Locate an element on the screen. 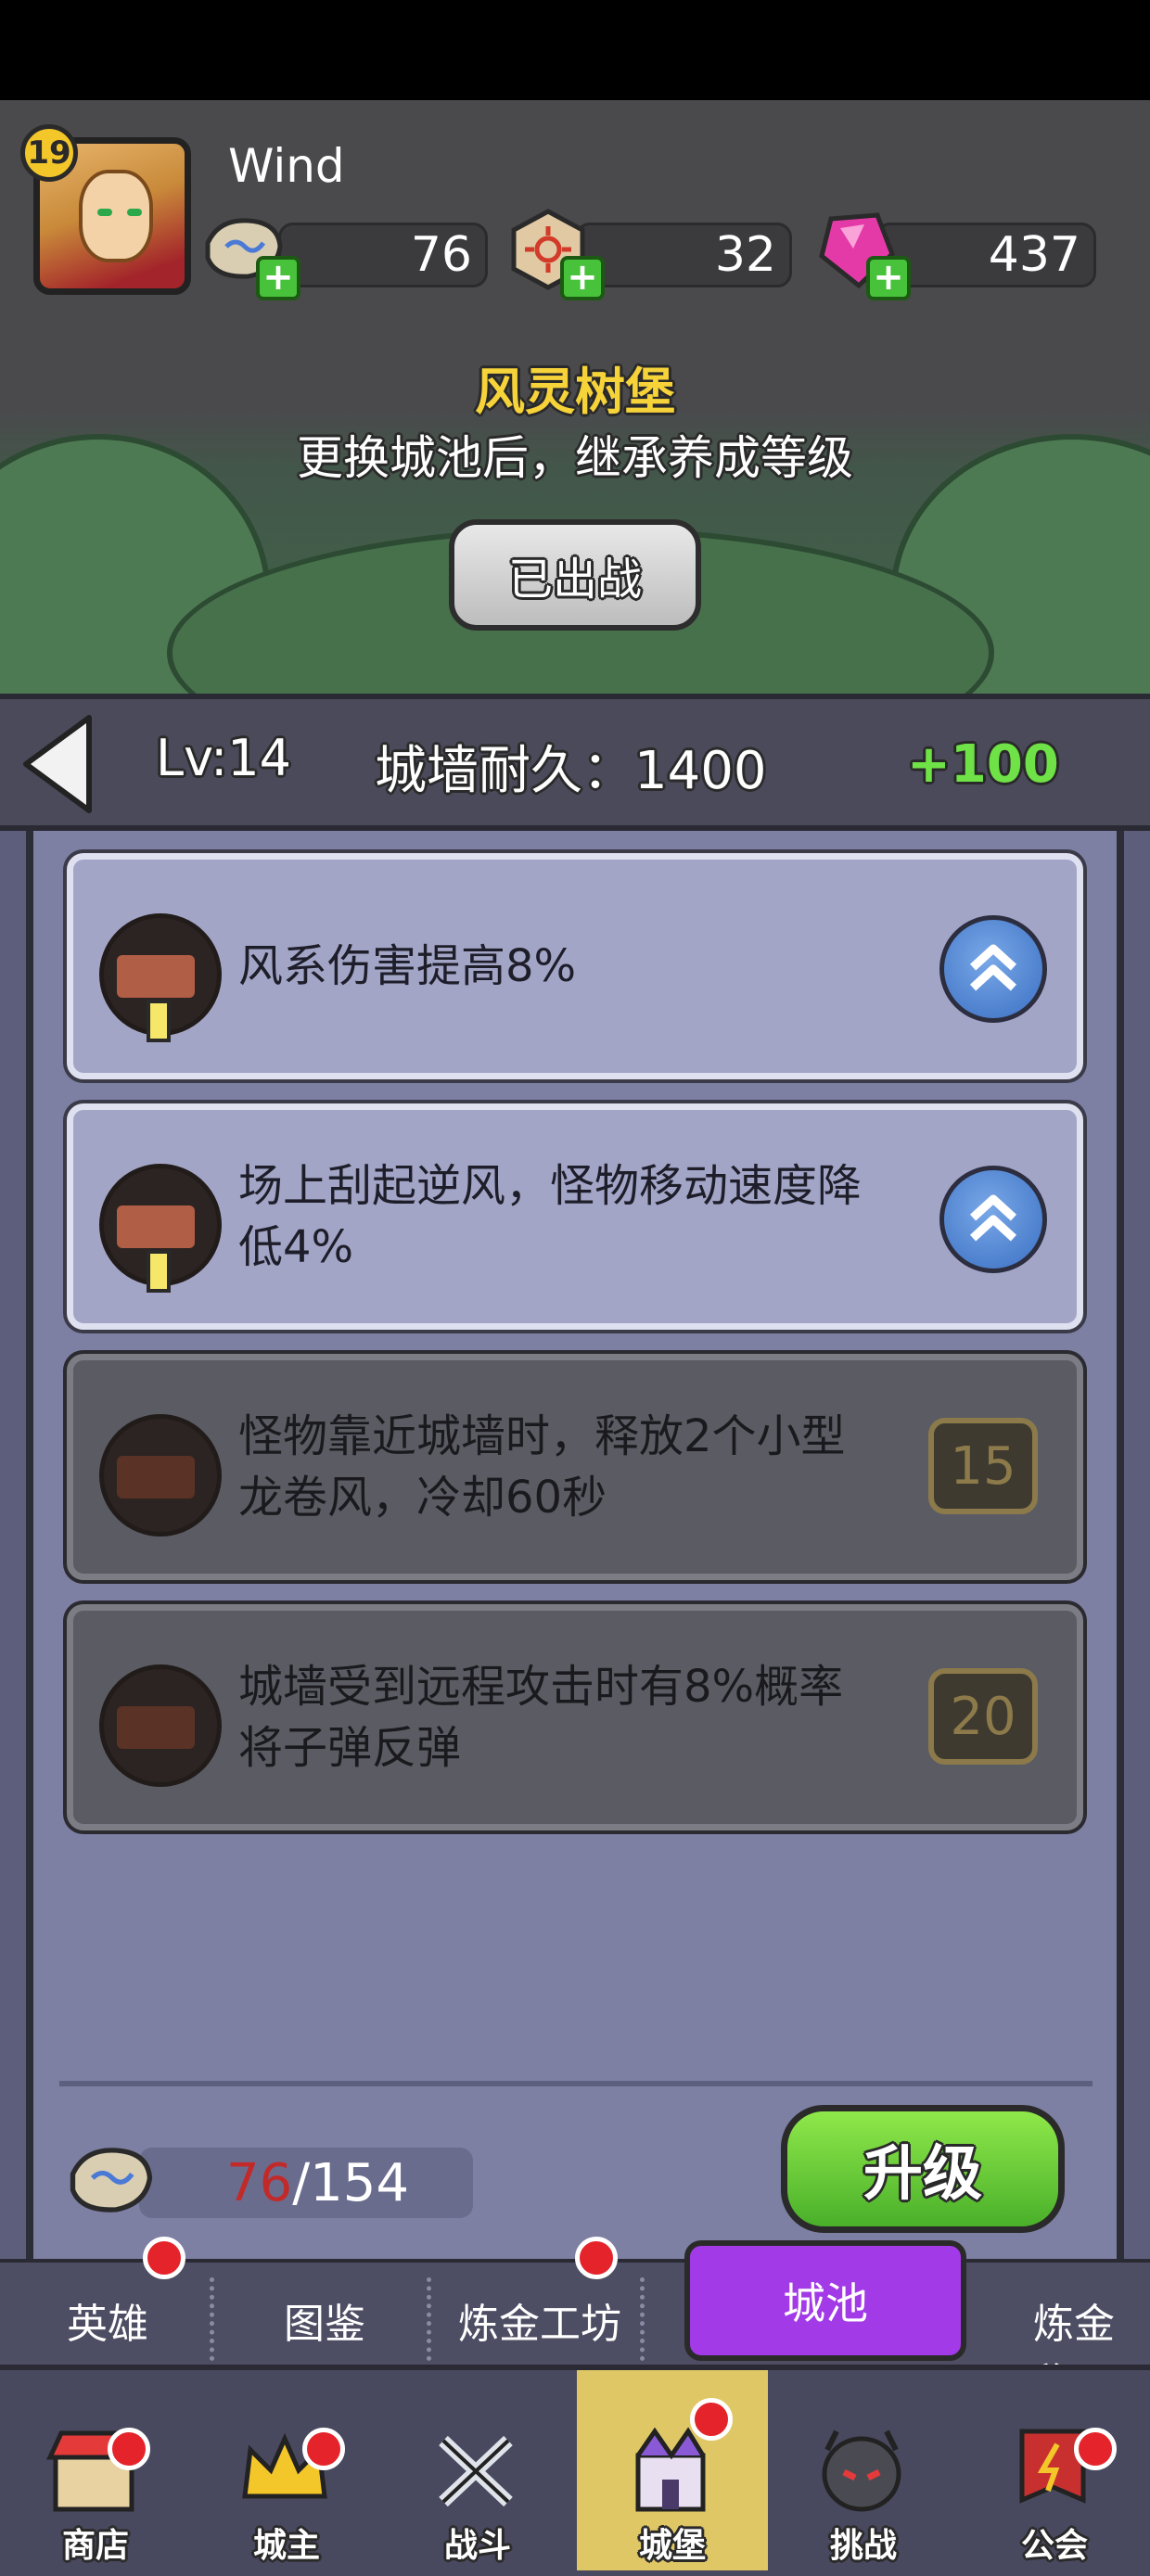 Image resolution: width=1150 pixels, height=2576 pixels. nav-label: 城主 is located at coordinates (286, 2546).